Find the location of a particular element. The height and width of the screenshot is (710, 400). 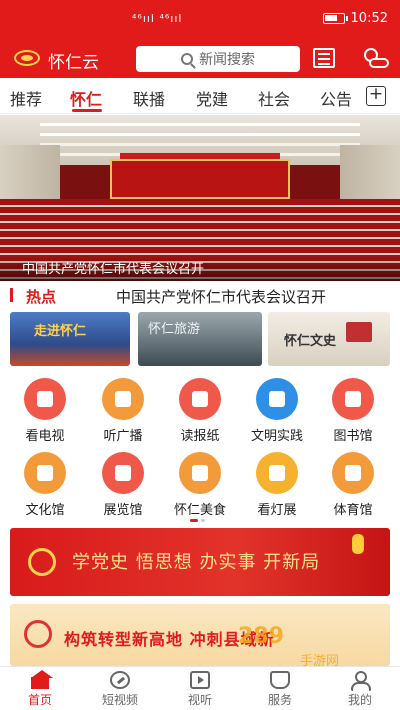

grid-page-indicator is located at coordinates (200, 521).